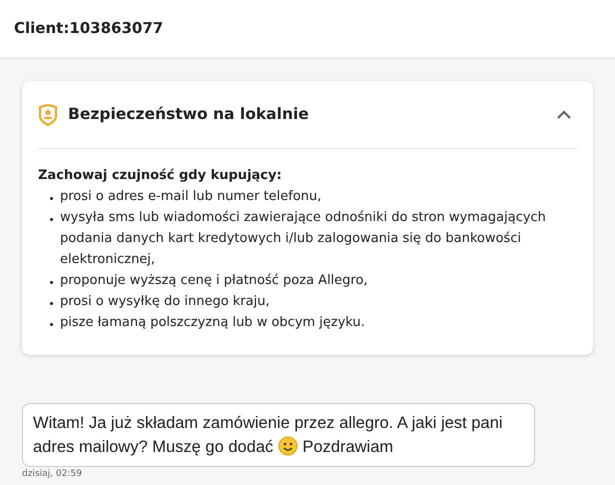 Image resolution: width=615 pixels, height=485 pixels. I want to click on chevron-icon, so click(564, 115).